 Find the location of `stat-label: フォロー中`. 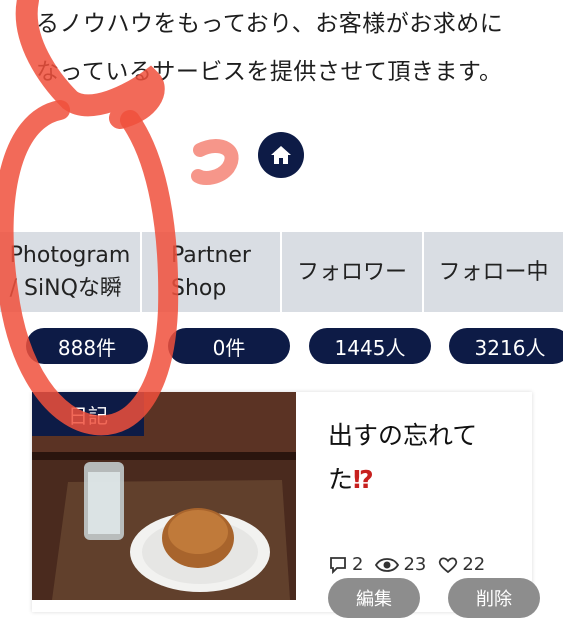

stat-label: フォロー中 is located at coordinates (493, 272).